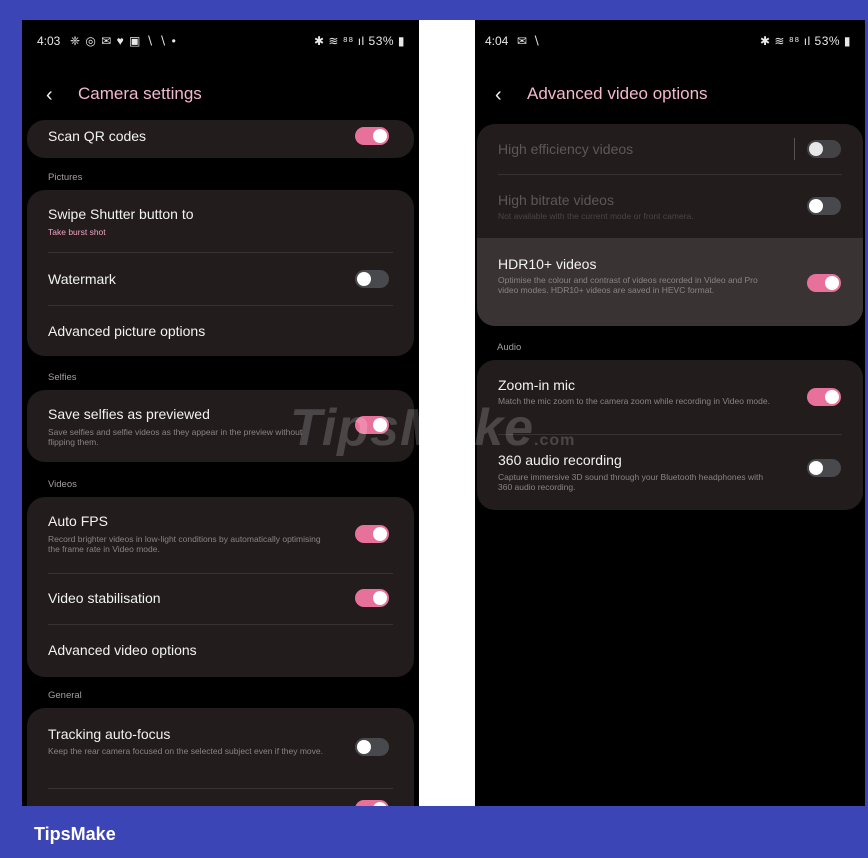 This screenshot has width=868, height=858. I want to click on divider, so click(220, 788).